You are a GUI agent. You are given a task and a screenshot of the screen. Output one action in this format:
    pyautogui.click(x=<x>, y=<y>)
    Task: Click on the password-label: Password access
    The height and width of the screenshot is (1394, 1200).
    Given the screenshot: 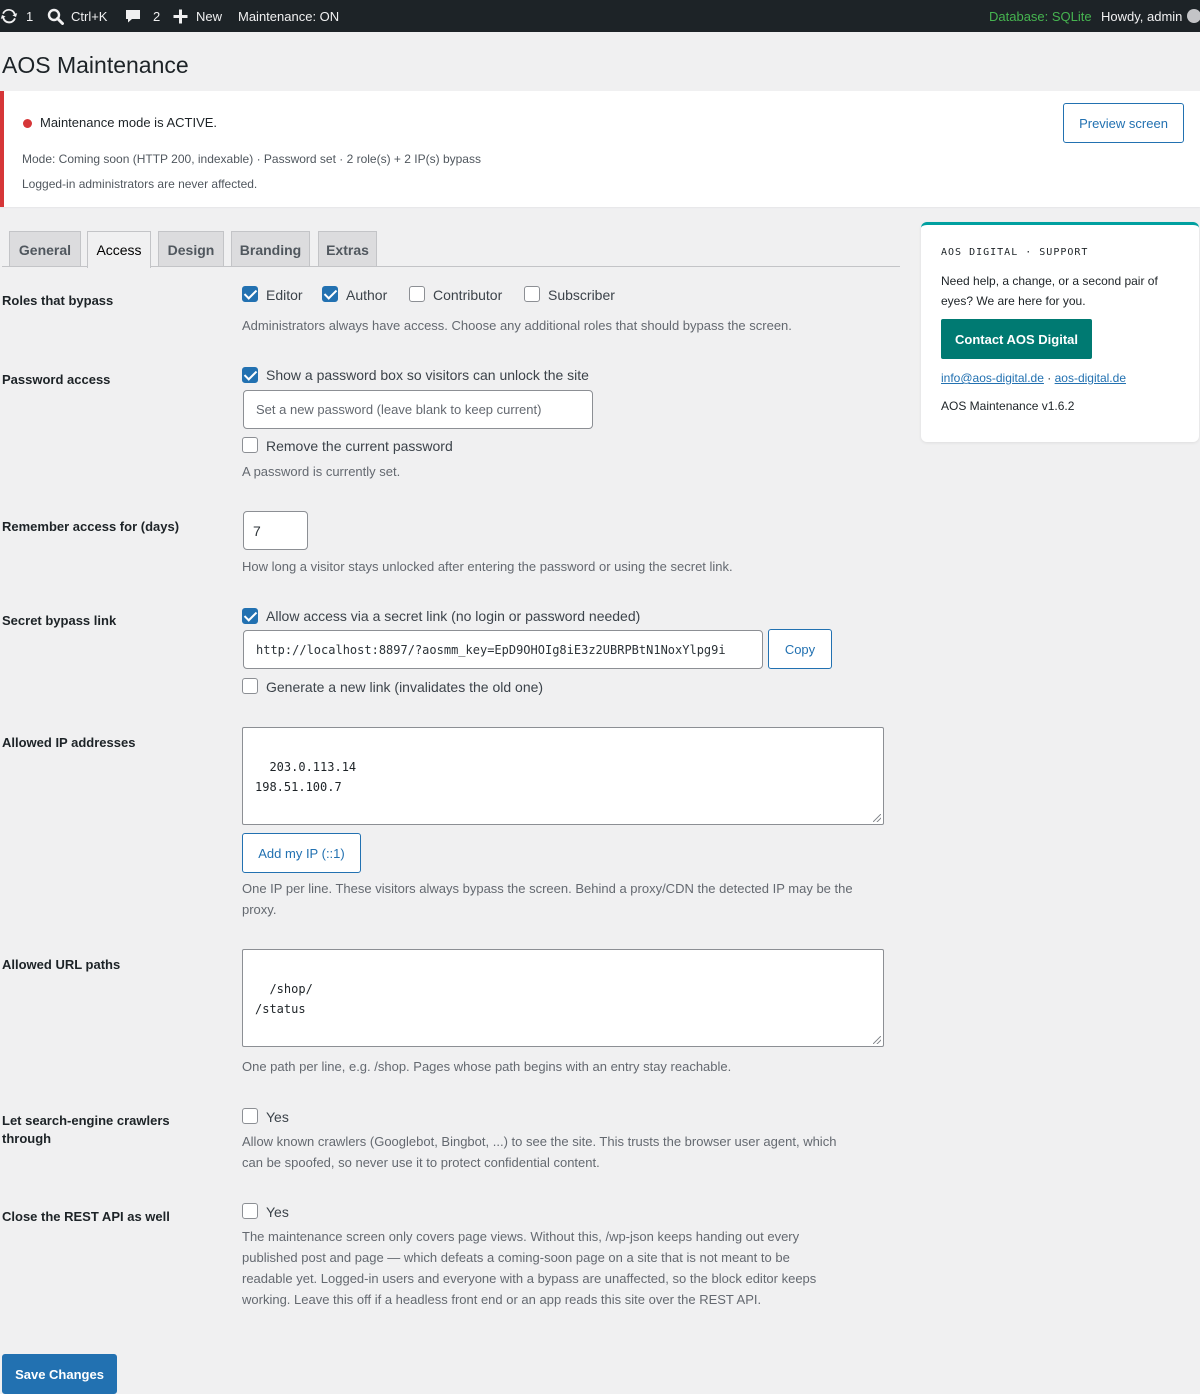 What is the action you would take?
    pyautogui.click(x=56, y=379)
    